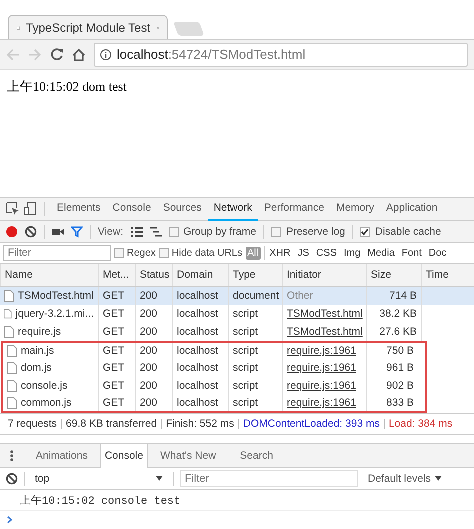 The image size is (474, 529). I want to click on drawer-tab: Animations, so click(62, 456).